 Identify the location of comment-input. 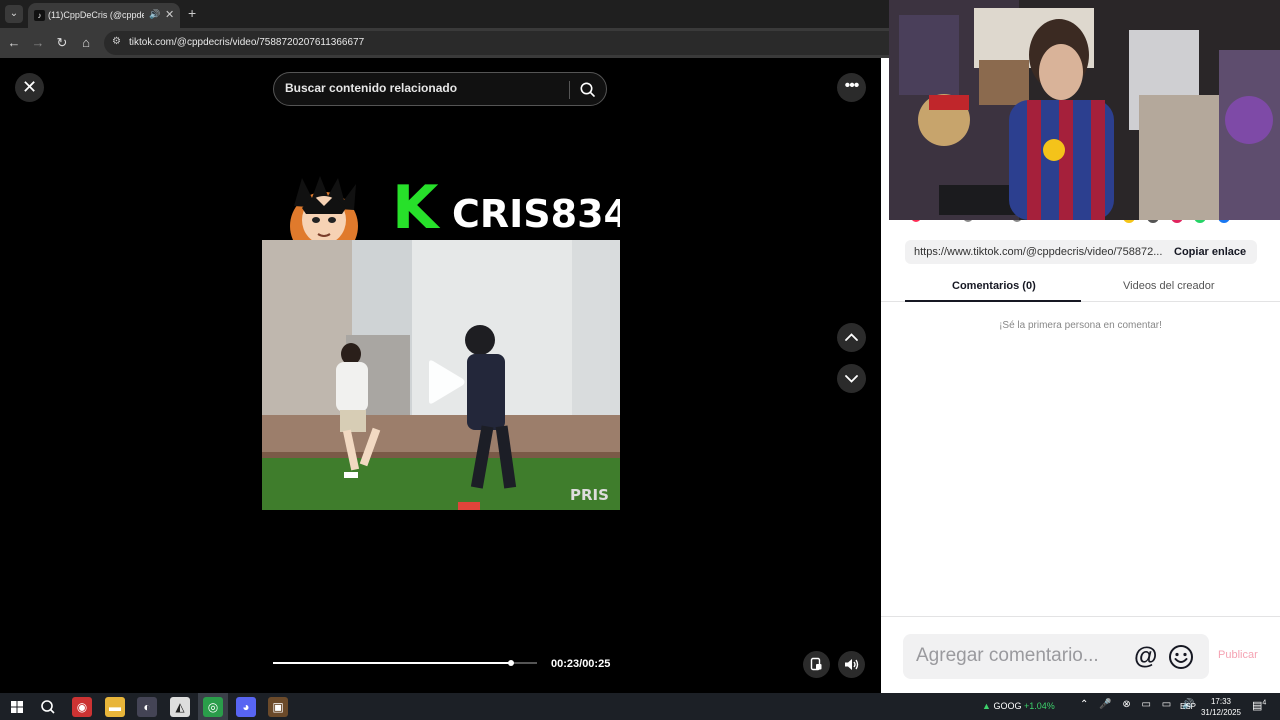
(1021, 656).